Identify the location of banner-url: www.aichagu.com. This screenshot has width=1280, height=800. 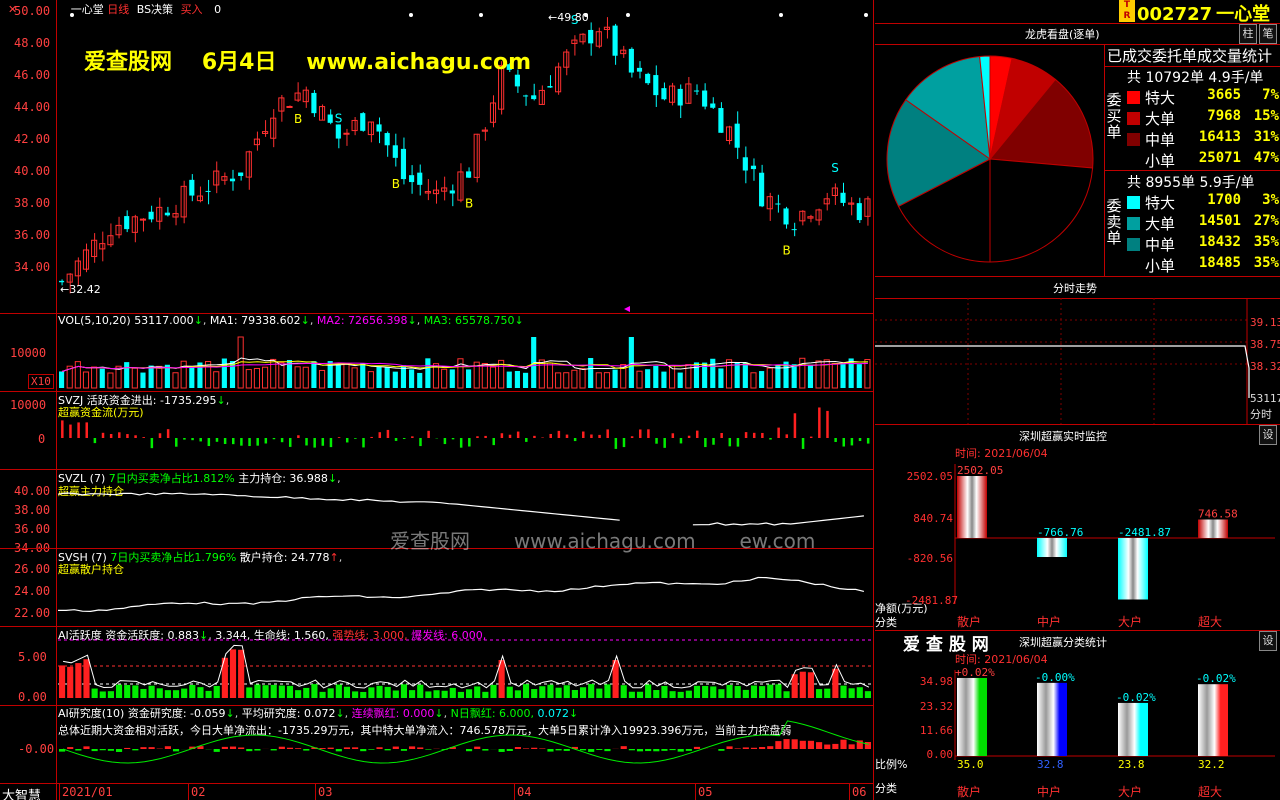
(419, 62).